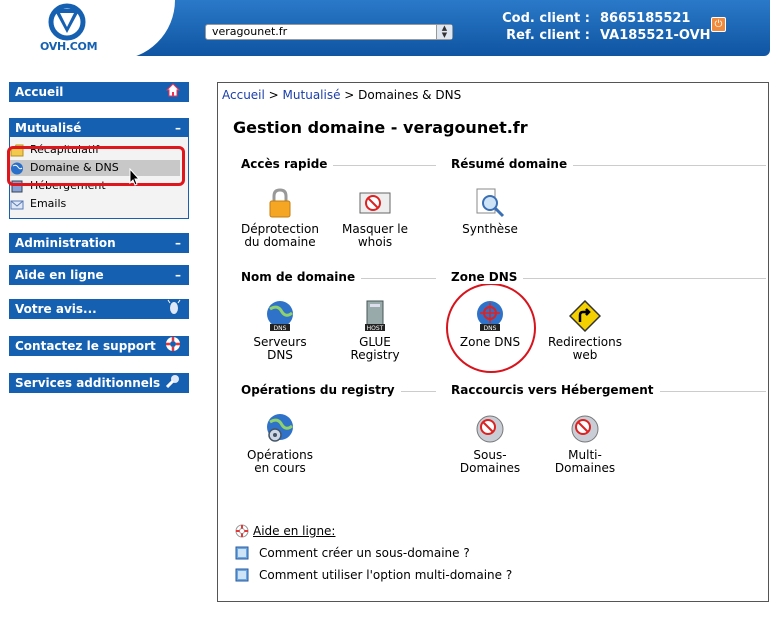 This screenshot has height=620, width=780. I want to click on help-title-link: Aide en ligne:, so click(294, 531).